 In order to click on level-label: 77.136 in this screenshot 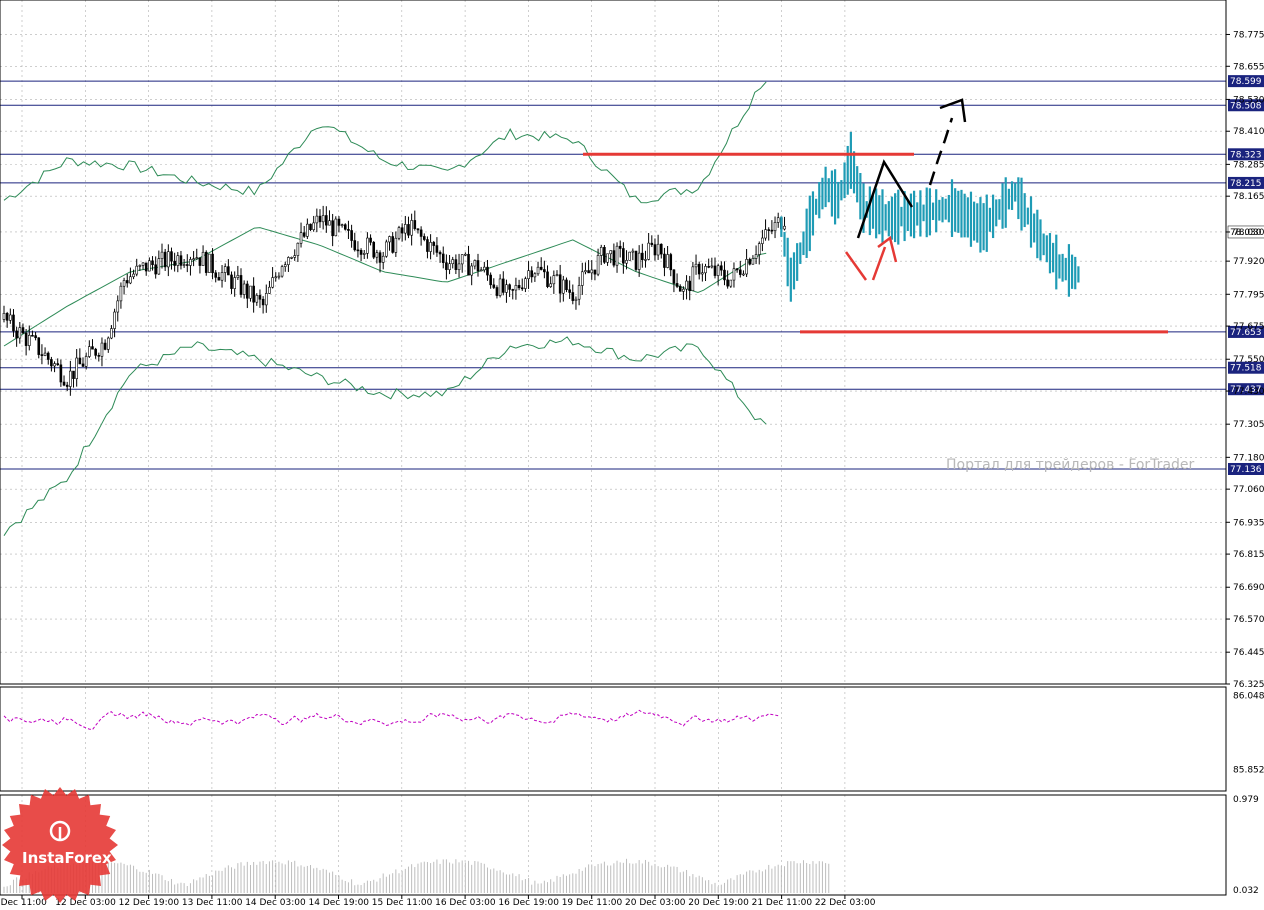, I will do `click(1246, 470)`.